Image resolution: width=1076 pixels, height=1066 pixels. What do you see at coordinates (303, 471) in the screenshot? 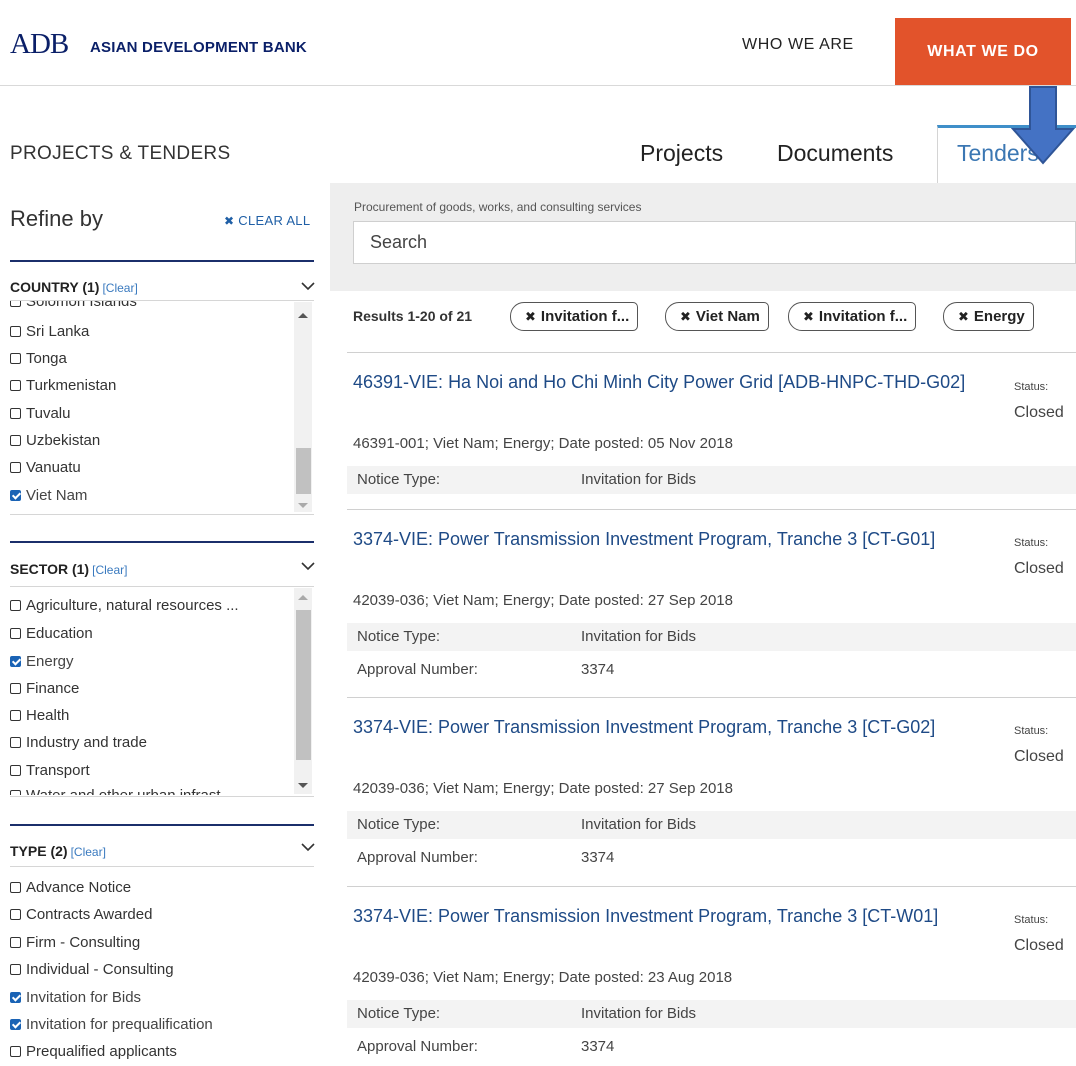
I see `country-scrollbar-thumb` at bounding box center [303, 471].